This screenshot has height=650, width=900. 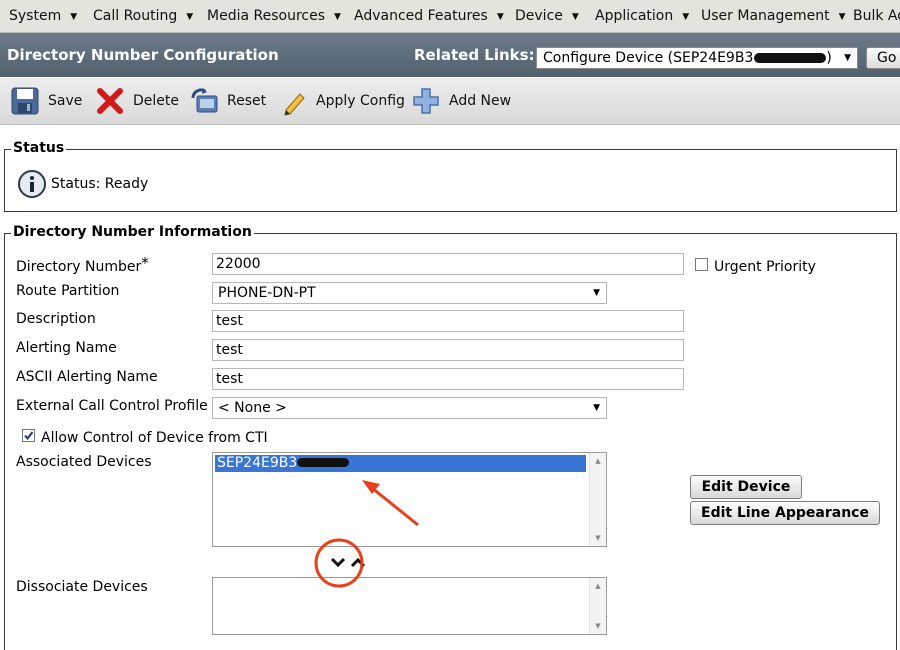 What do you see at coordinates (785, 513) in the screenshot?
I see `edit-line-appearance-button: Edit Line Appearance` at bounding box center [785, 513].